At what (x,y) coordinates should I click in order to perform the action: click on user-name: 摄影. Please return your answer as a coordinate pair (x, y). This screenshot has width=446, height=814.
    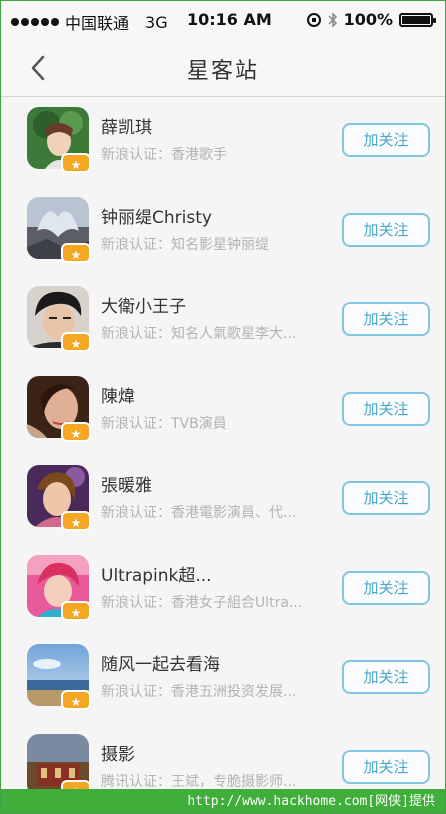
    Looking at the image, I should click on (118, 752).